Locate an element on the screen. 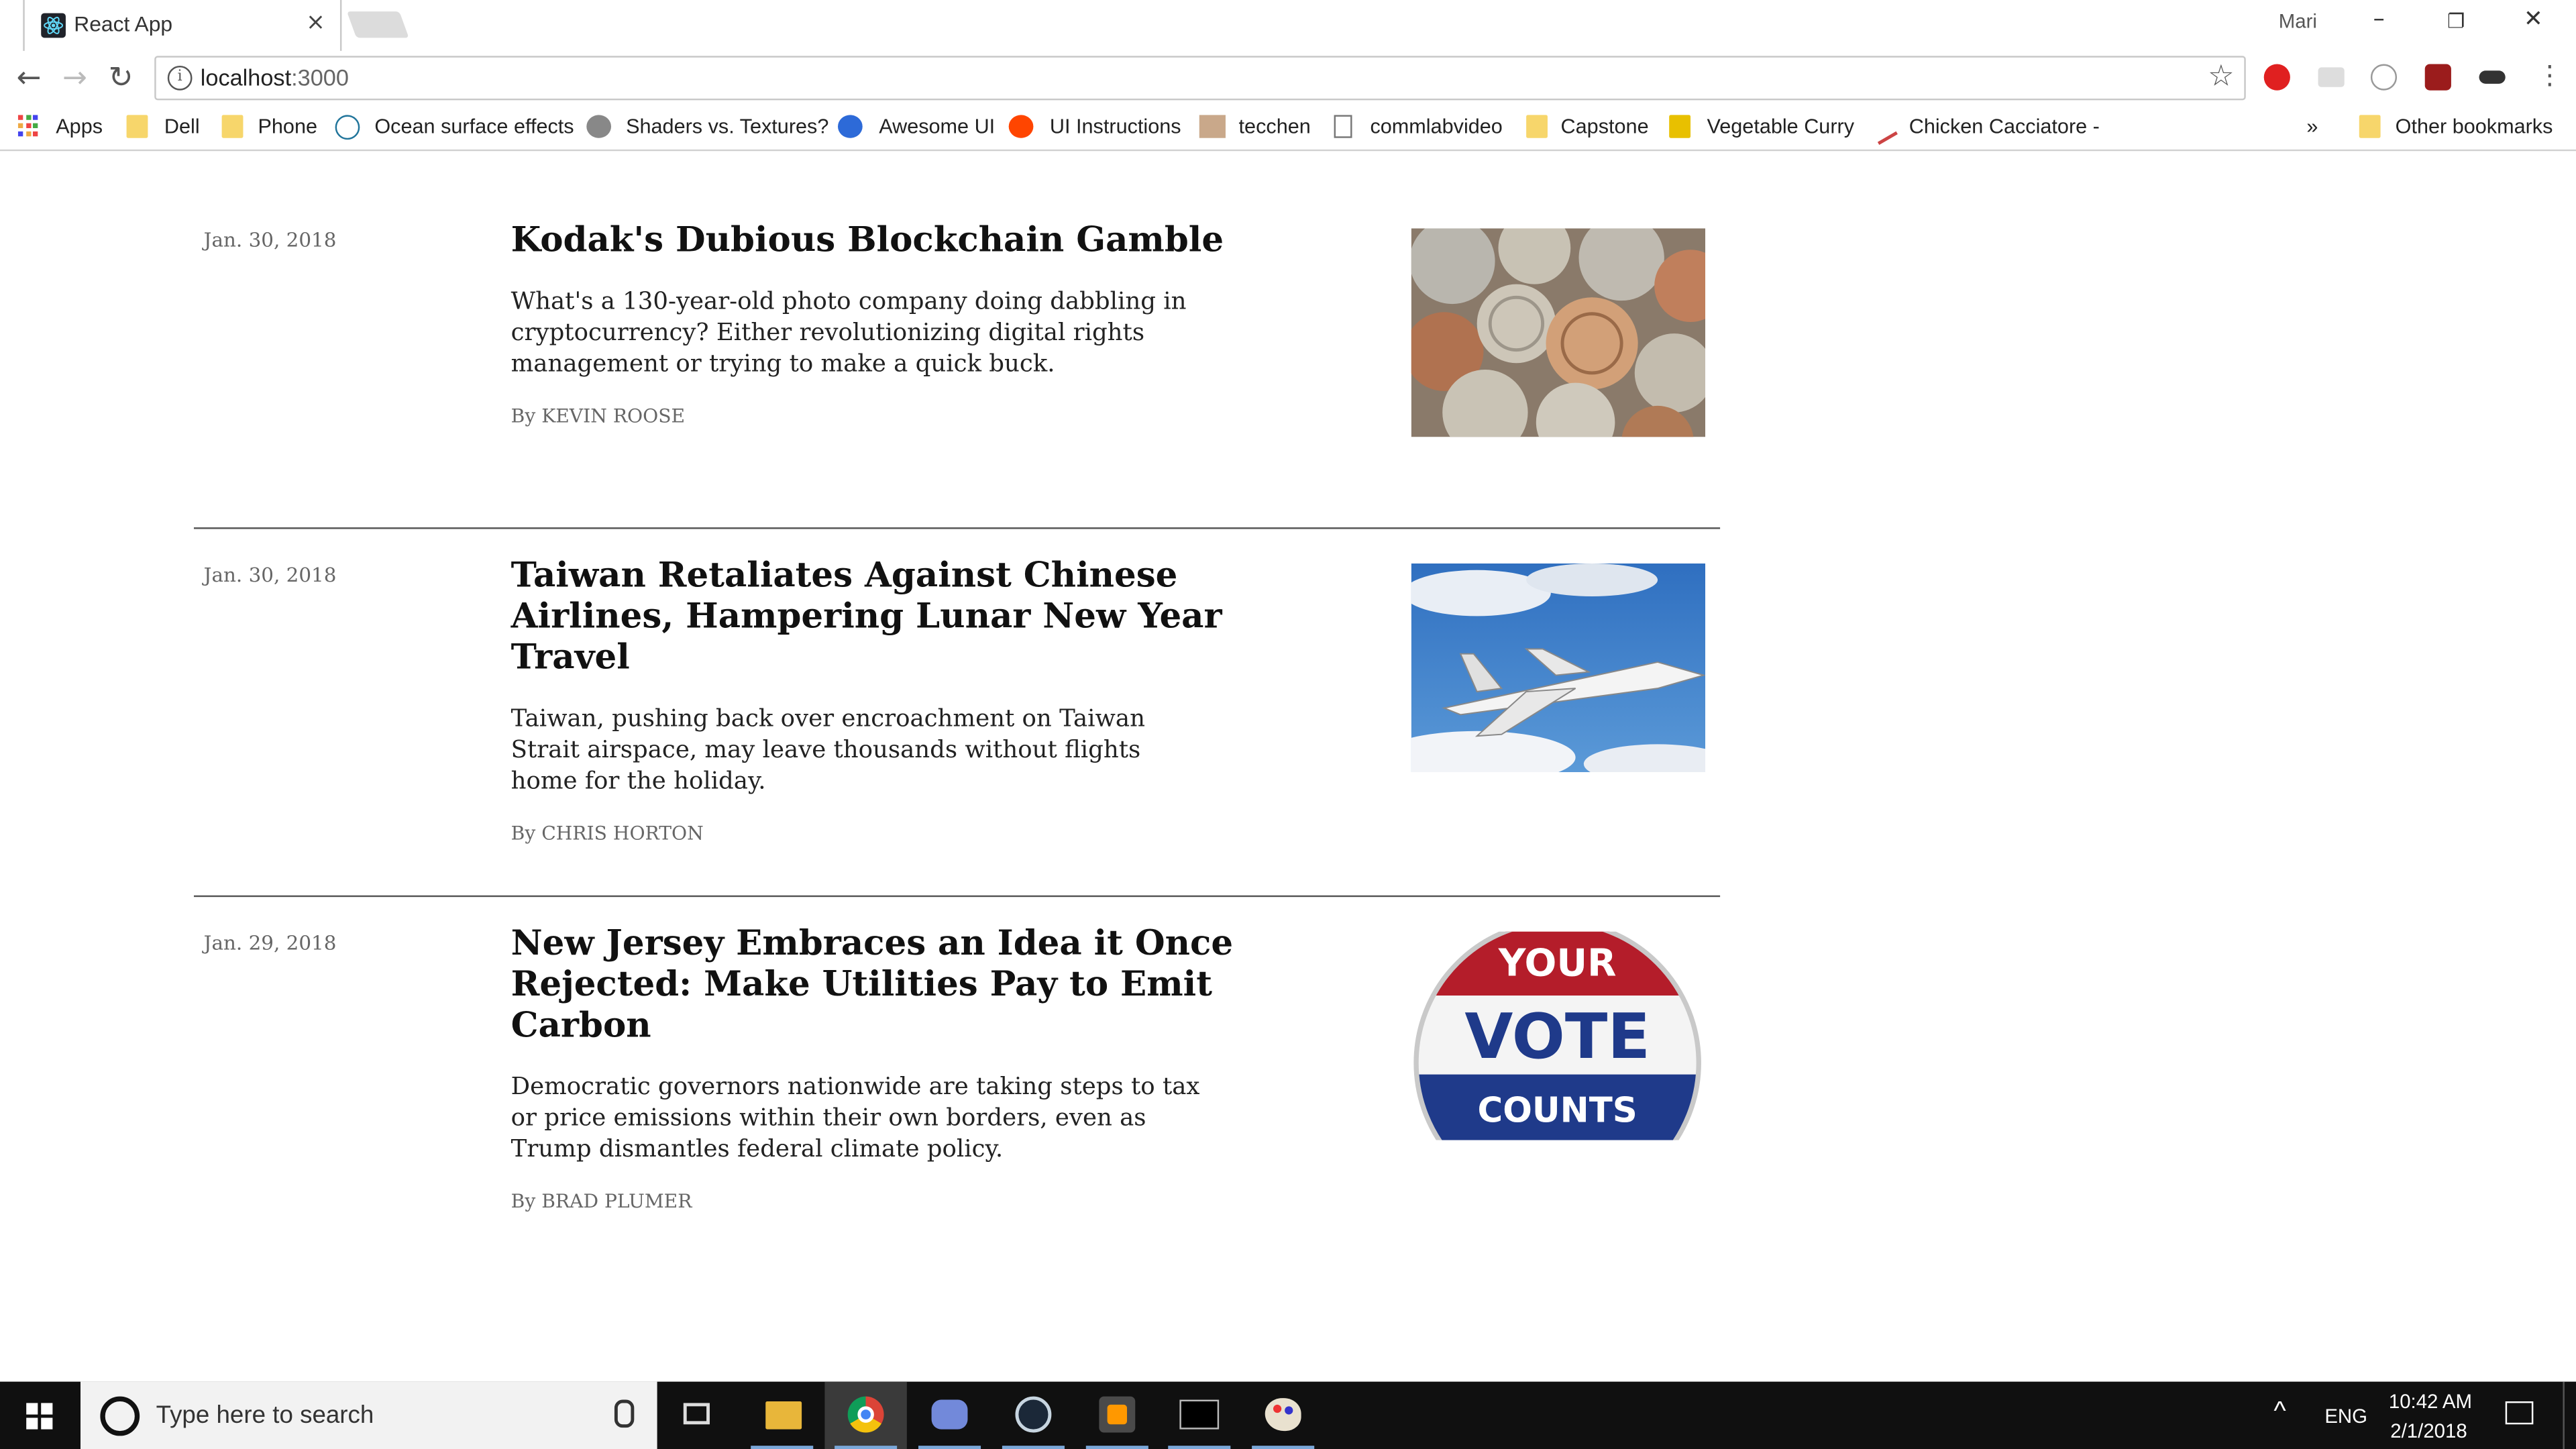 Image resolution: width=2576 pixels, height=1449 pixels. article-date: Jan. 29, 2018 is located at coordinates (270, 943).